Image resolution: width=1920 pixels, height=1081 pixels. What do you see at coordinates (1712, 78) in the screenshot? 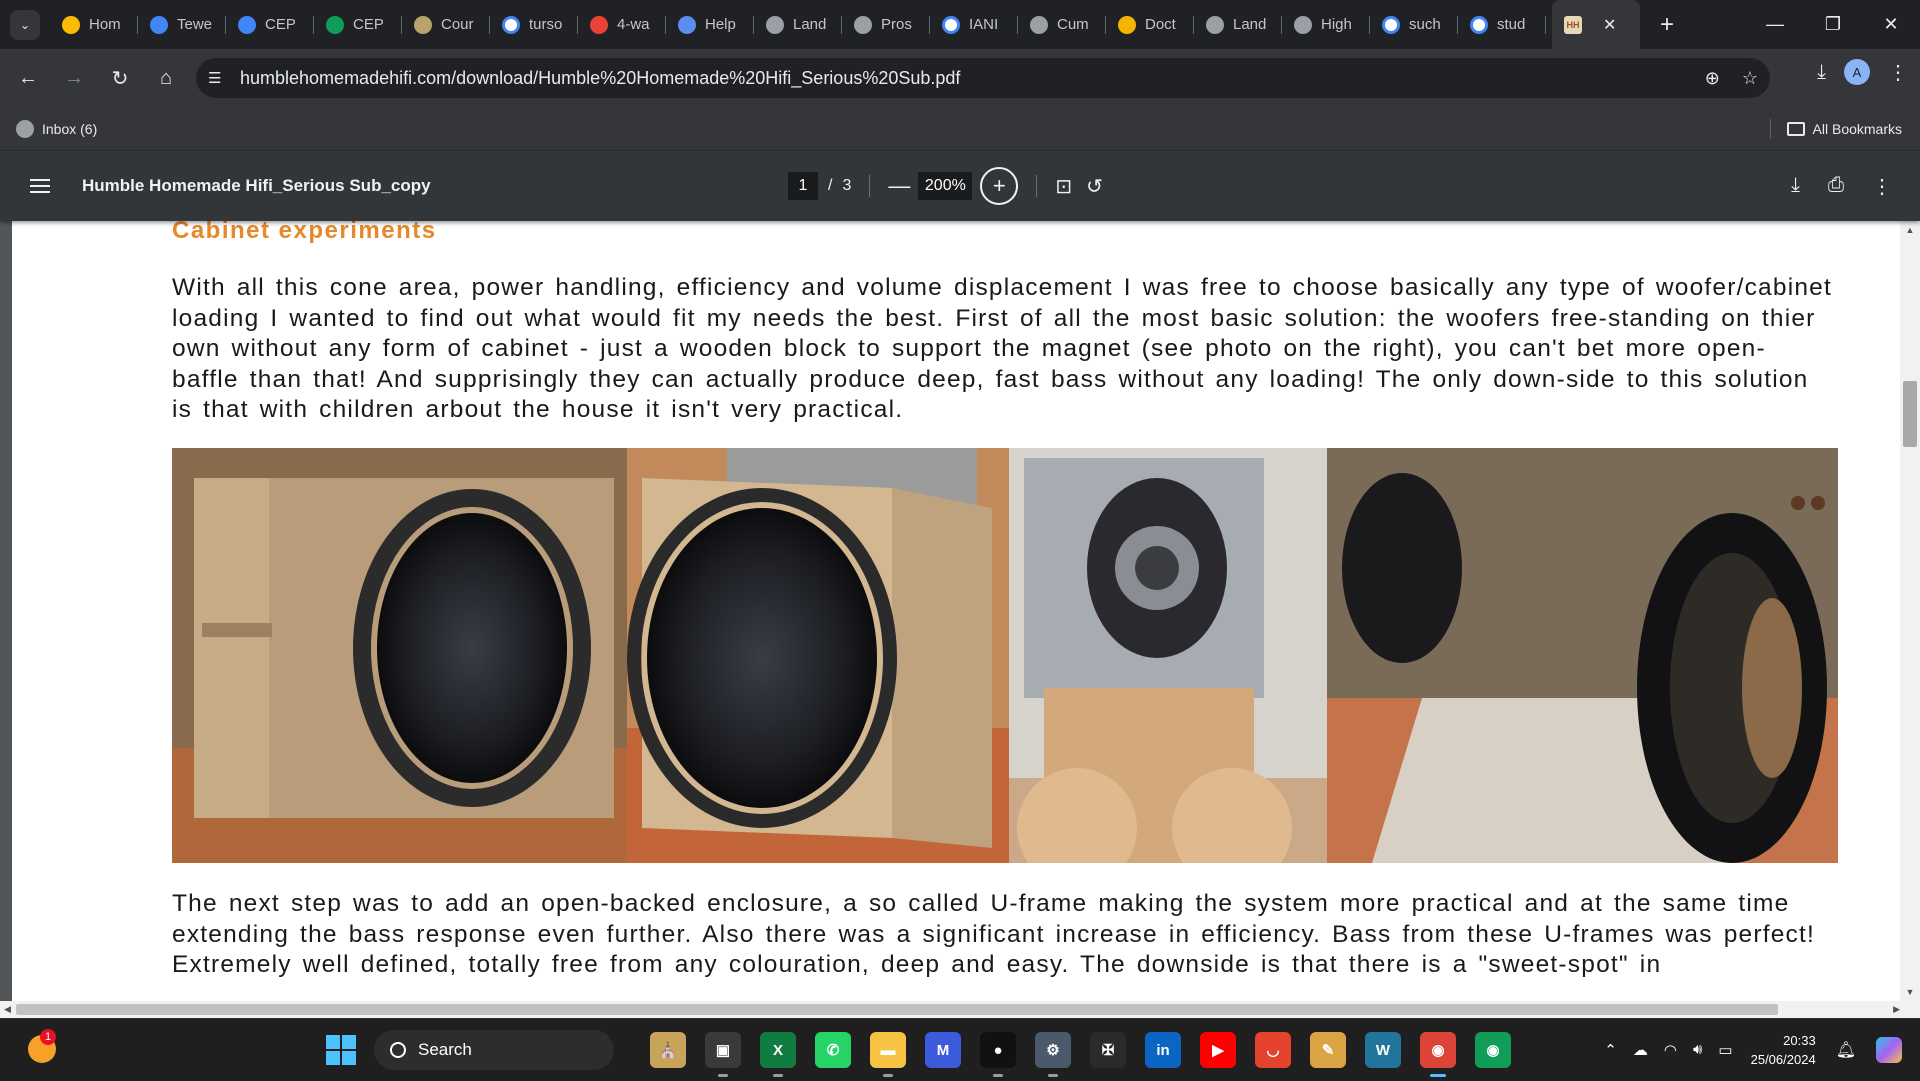
I see `zoom-icon: ⊕` at bounding box center [1712, 78].